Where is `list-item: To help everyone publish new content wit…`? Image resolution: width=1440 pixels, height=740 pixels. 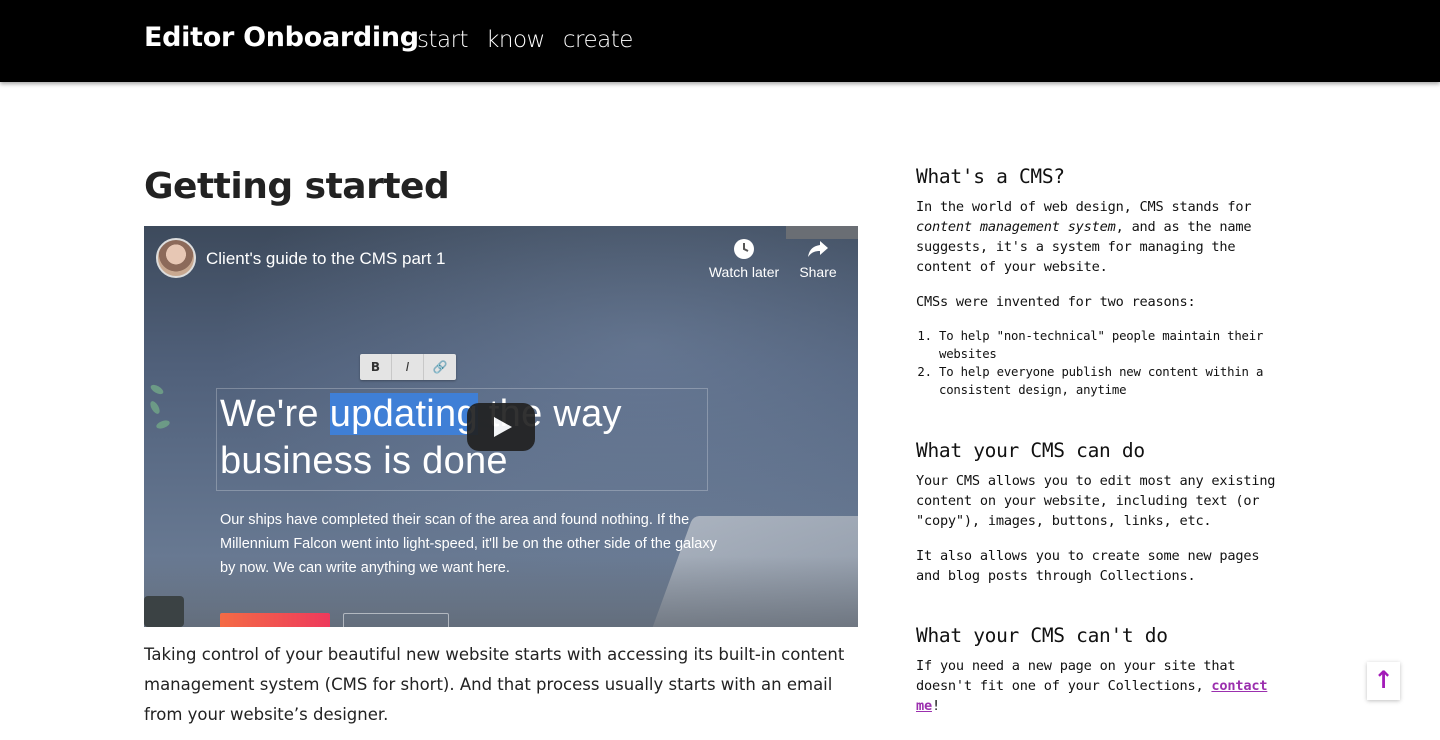
list-item: To help everyone publish new content wit… is located at coordinates (1107, 381).